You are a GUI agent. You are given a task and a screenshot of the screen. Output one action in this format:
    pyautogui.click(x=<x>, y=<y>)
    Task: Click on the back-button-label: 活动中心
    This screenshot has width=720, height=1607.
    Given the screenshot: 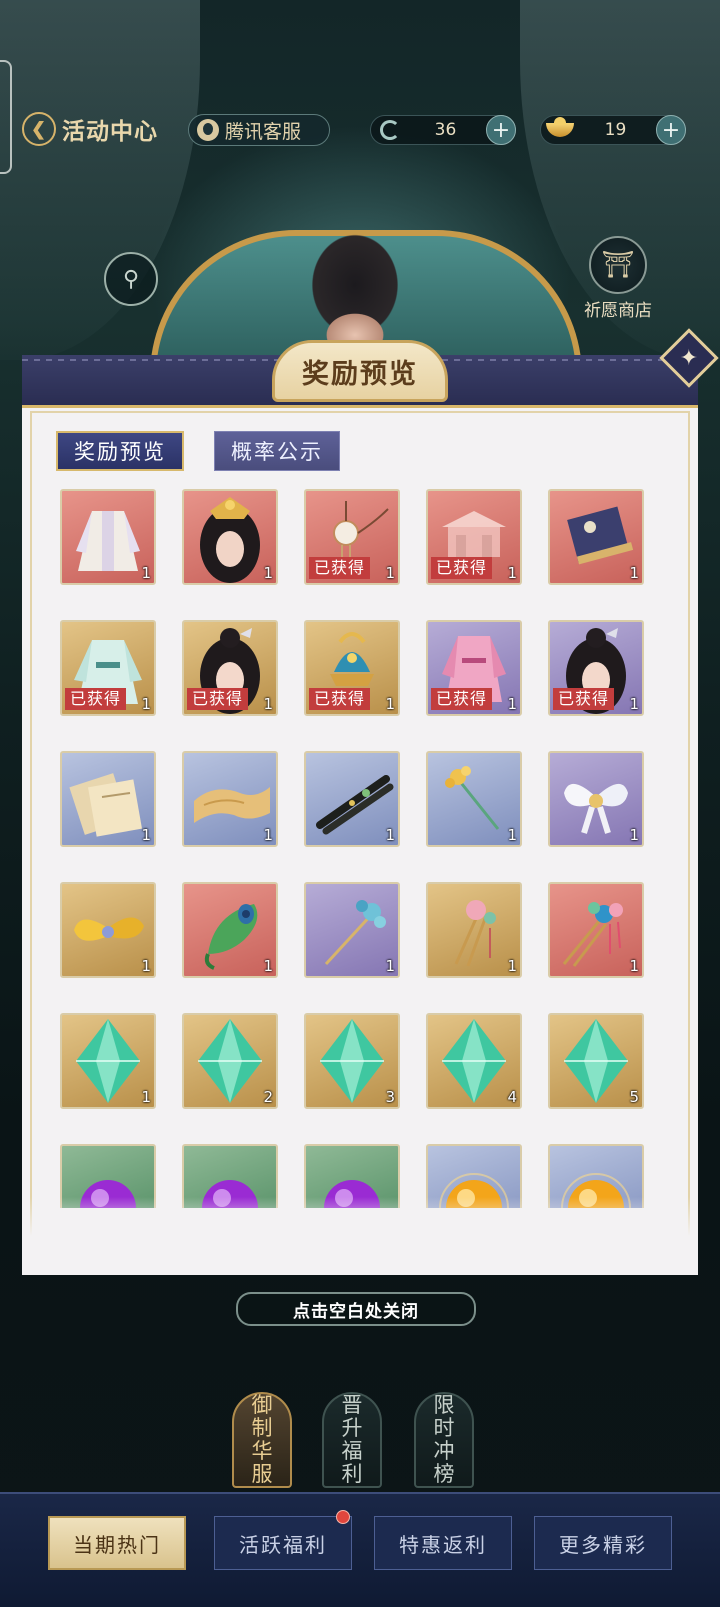 What is the action you would take?
    pyautogui.click(x=110, y=131)
    